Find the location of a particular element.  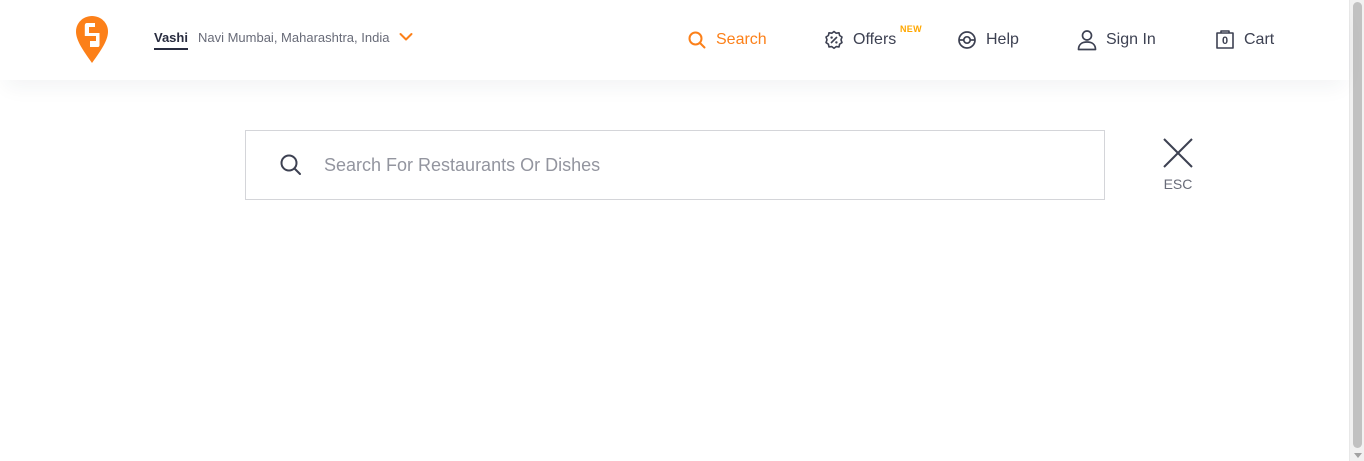

location-detail: Navi Mumbai, Maharashtra, India is located at coordinates (293, 37).